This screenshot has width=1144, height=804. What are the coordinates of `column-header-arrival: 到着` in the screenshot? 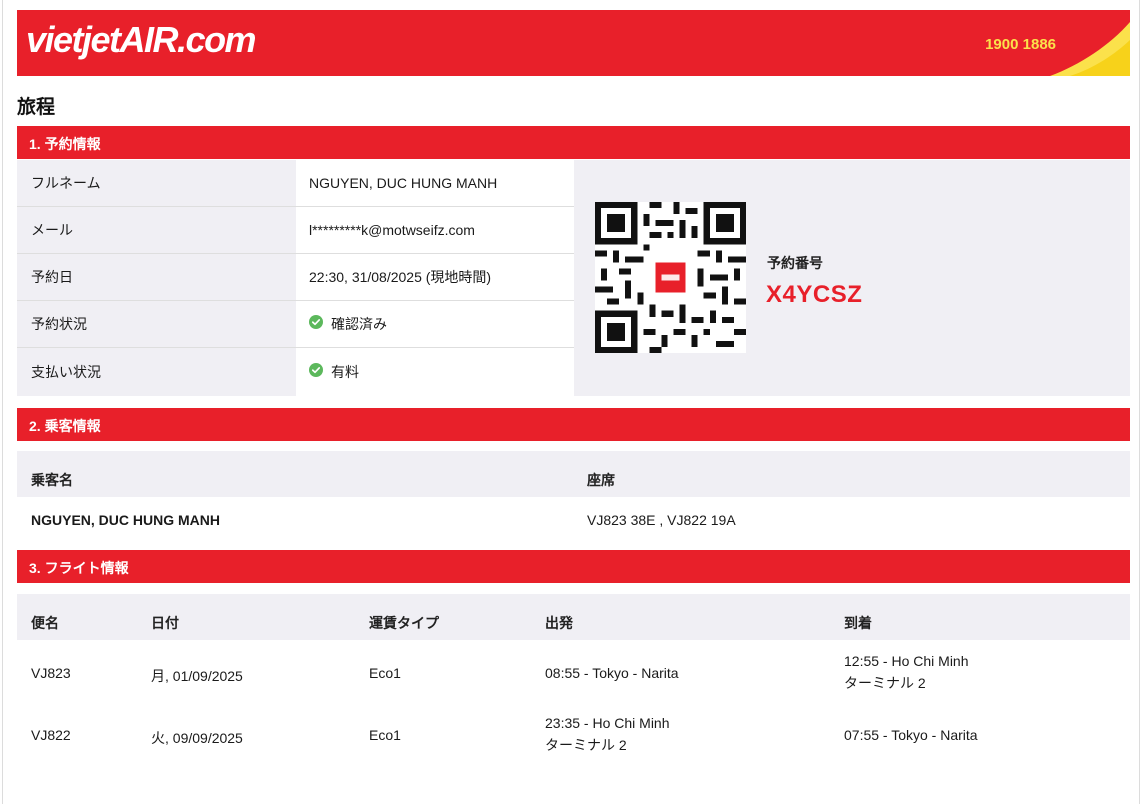 It's located at (858, 623).